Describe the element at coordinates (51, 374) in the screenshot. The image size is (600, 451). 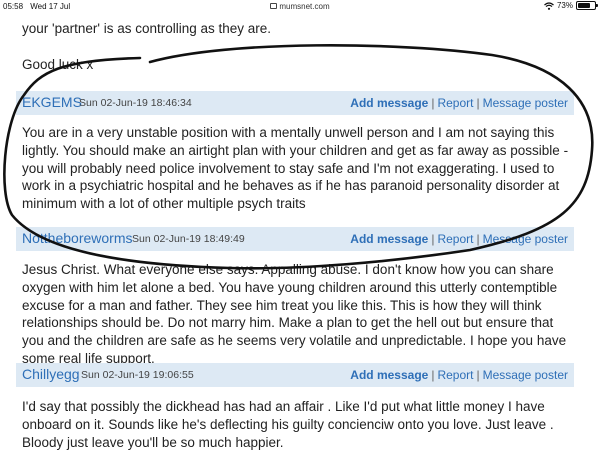
I see `poster-name: Chillyegg` at that location.